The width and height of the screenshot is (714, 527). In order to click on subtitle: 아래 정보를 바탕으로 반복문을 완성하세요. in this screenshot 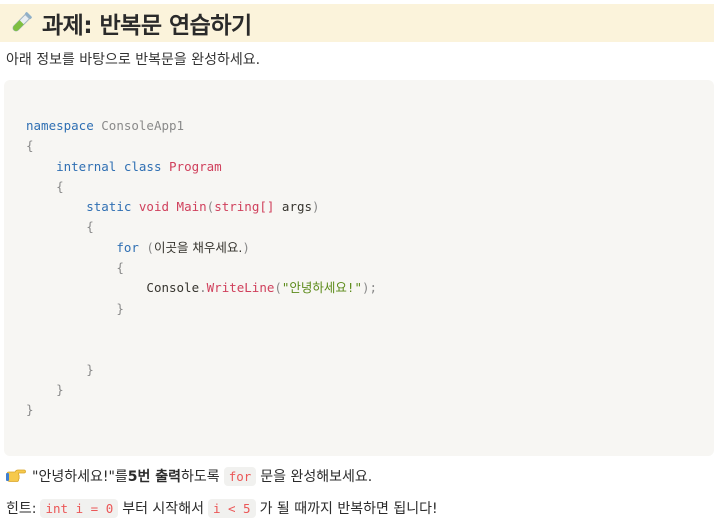, I will do `click(133, 60)`.